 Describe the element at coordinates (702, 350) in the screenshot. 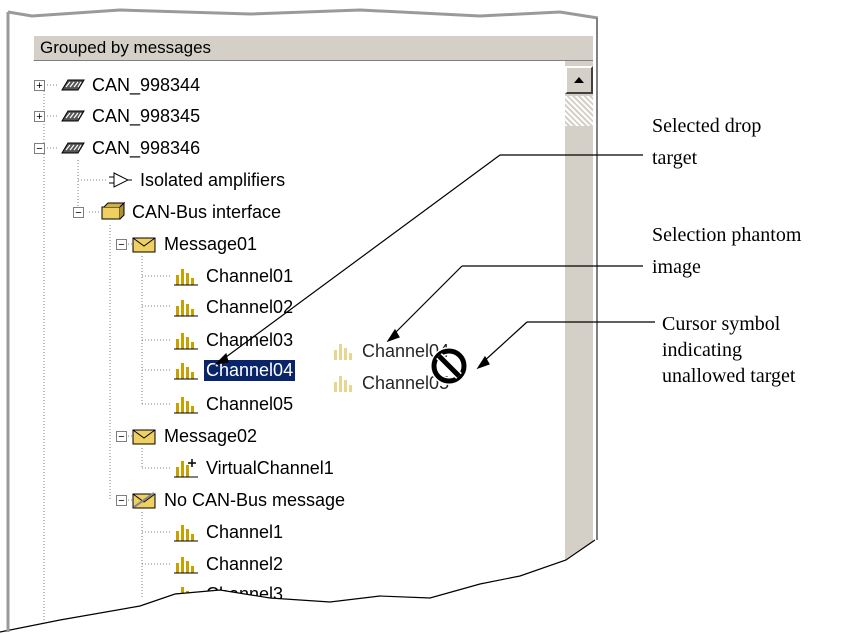

I see `annotation-line: indicating` at that location.